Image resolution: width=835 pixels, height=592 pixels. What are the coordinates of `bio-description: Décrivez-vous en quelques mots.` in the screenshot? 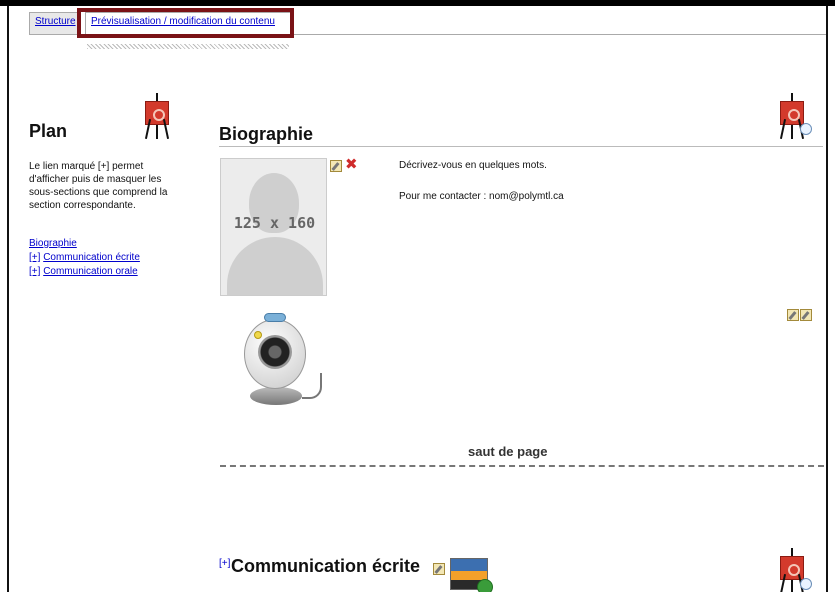 It's located at (473, 165).